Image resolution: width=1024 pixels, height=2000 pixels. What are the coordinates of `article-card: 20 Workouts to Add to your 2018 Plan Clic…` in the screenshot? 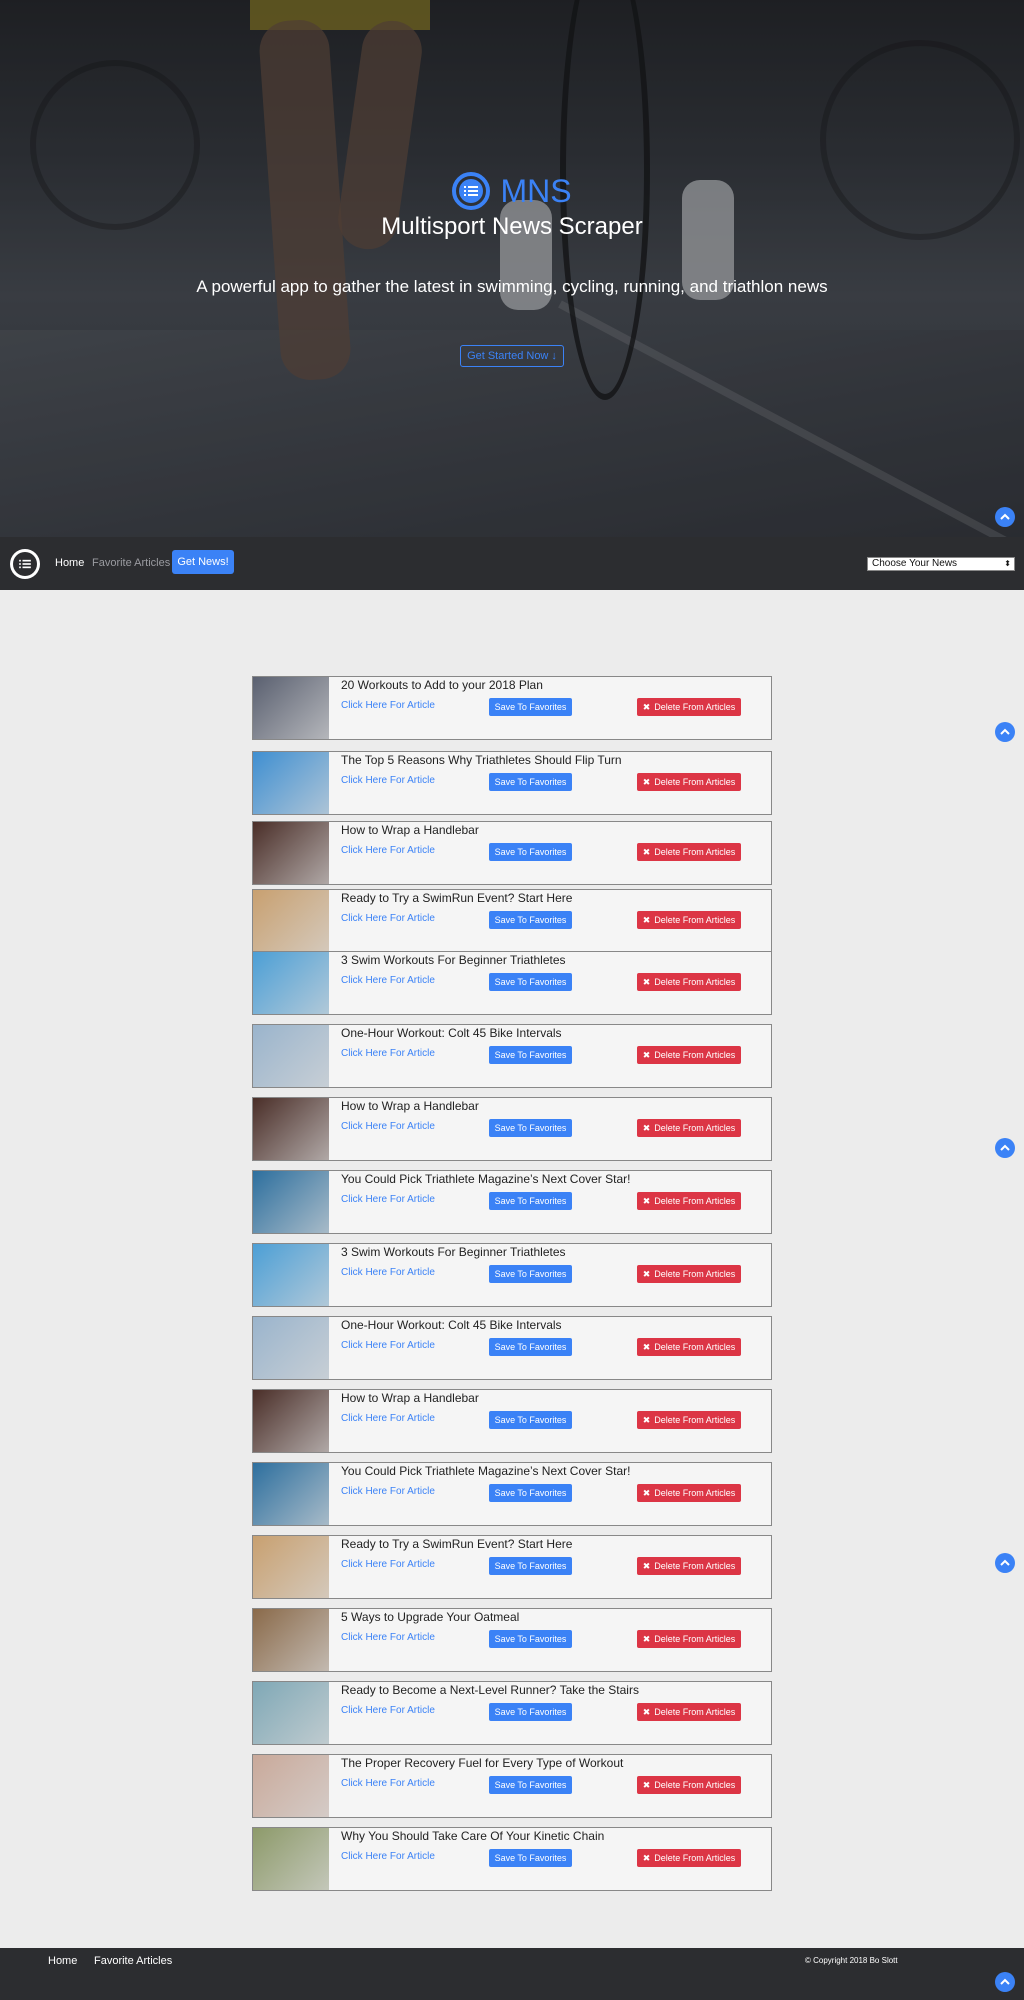 It's located at (512, 708).